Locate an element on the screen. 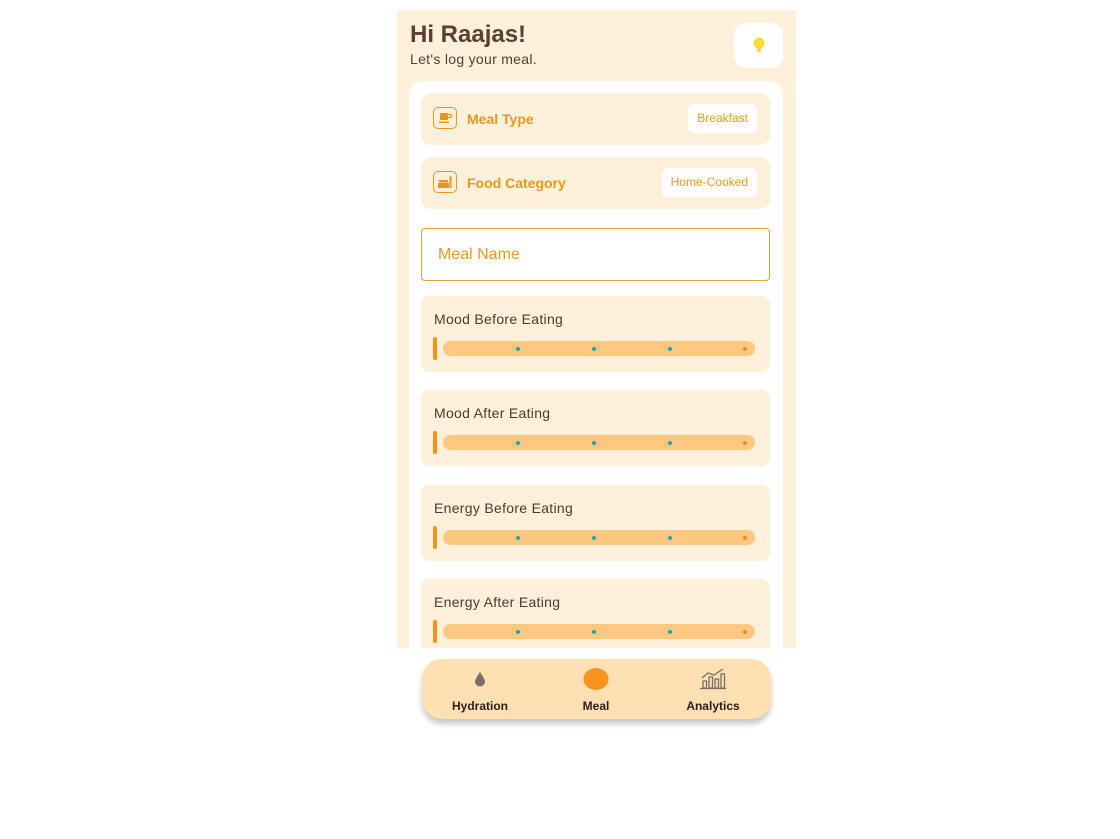  slider-title: Mood After Eating is located at coordinates (492, 413).